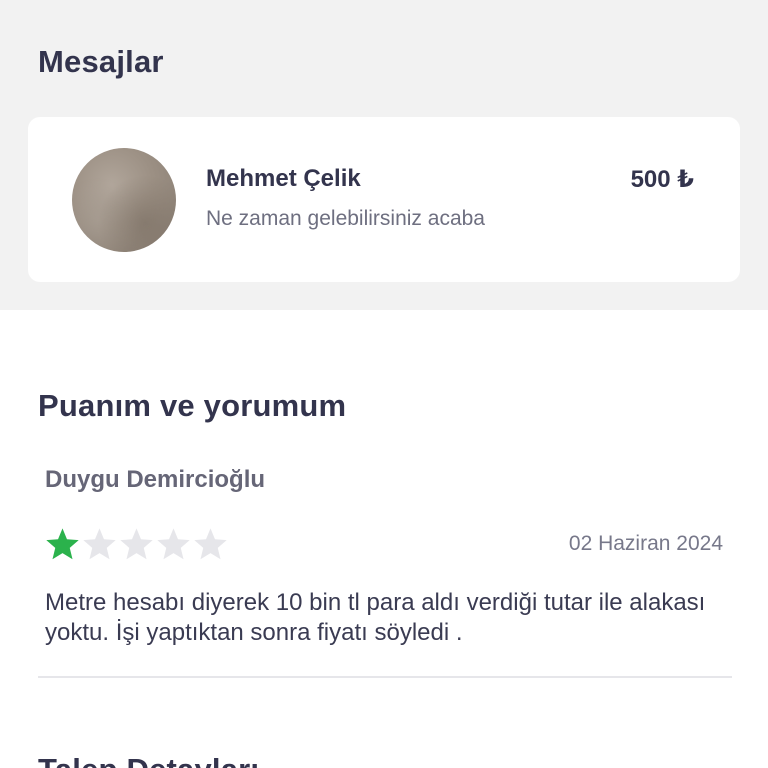 This screenshot has width=768, height=768. Describe the element at coordinates (192, 405) in the screenshot. I see `reviews-title: Puanım ve yorumum` at that location.